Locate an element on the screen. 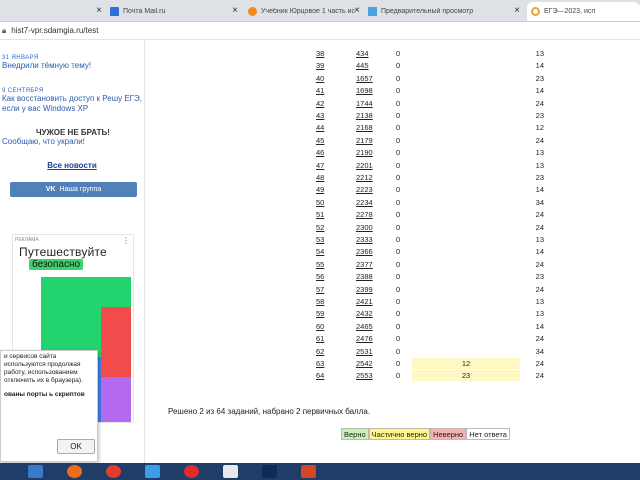  task-number-link: 58 is located at coordinates (327, 301).